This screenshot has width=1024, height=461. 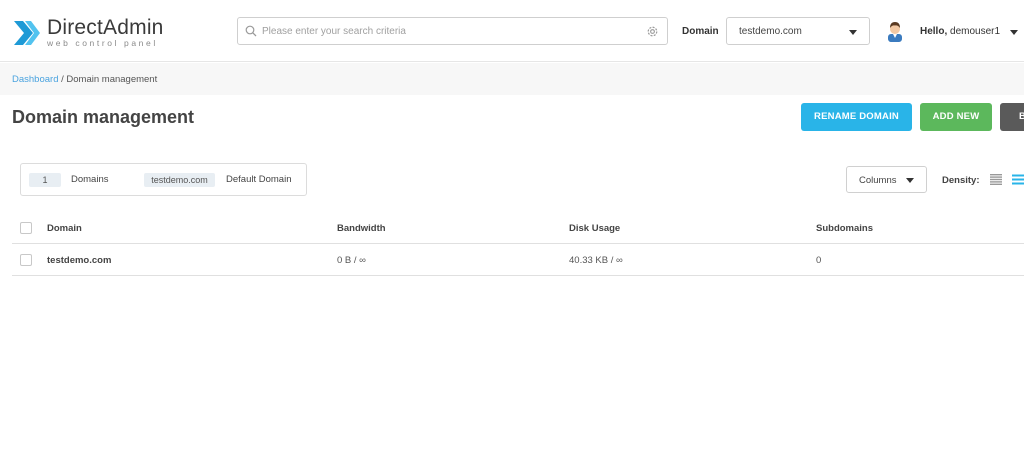 I want to click on user-menu-chevron-down-icon, so click(x=1014, y=32).